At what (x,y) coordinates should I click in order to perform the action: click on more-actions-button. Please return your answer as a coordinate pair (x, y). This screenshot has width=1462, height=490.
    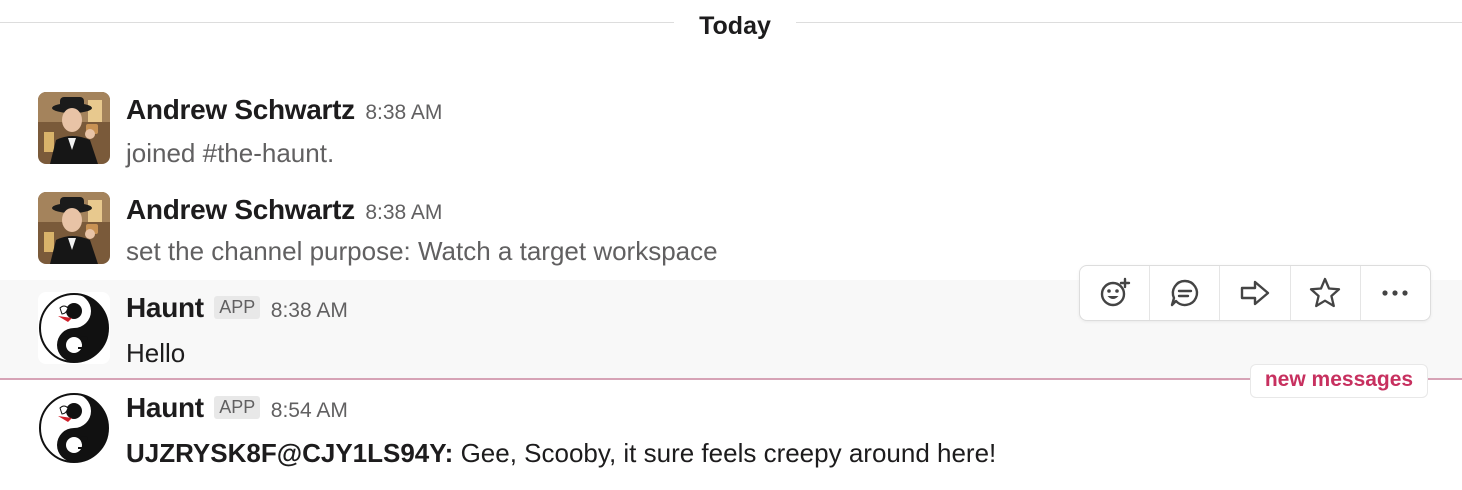
    Looking at the image, I should click on (1395, 293).